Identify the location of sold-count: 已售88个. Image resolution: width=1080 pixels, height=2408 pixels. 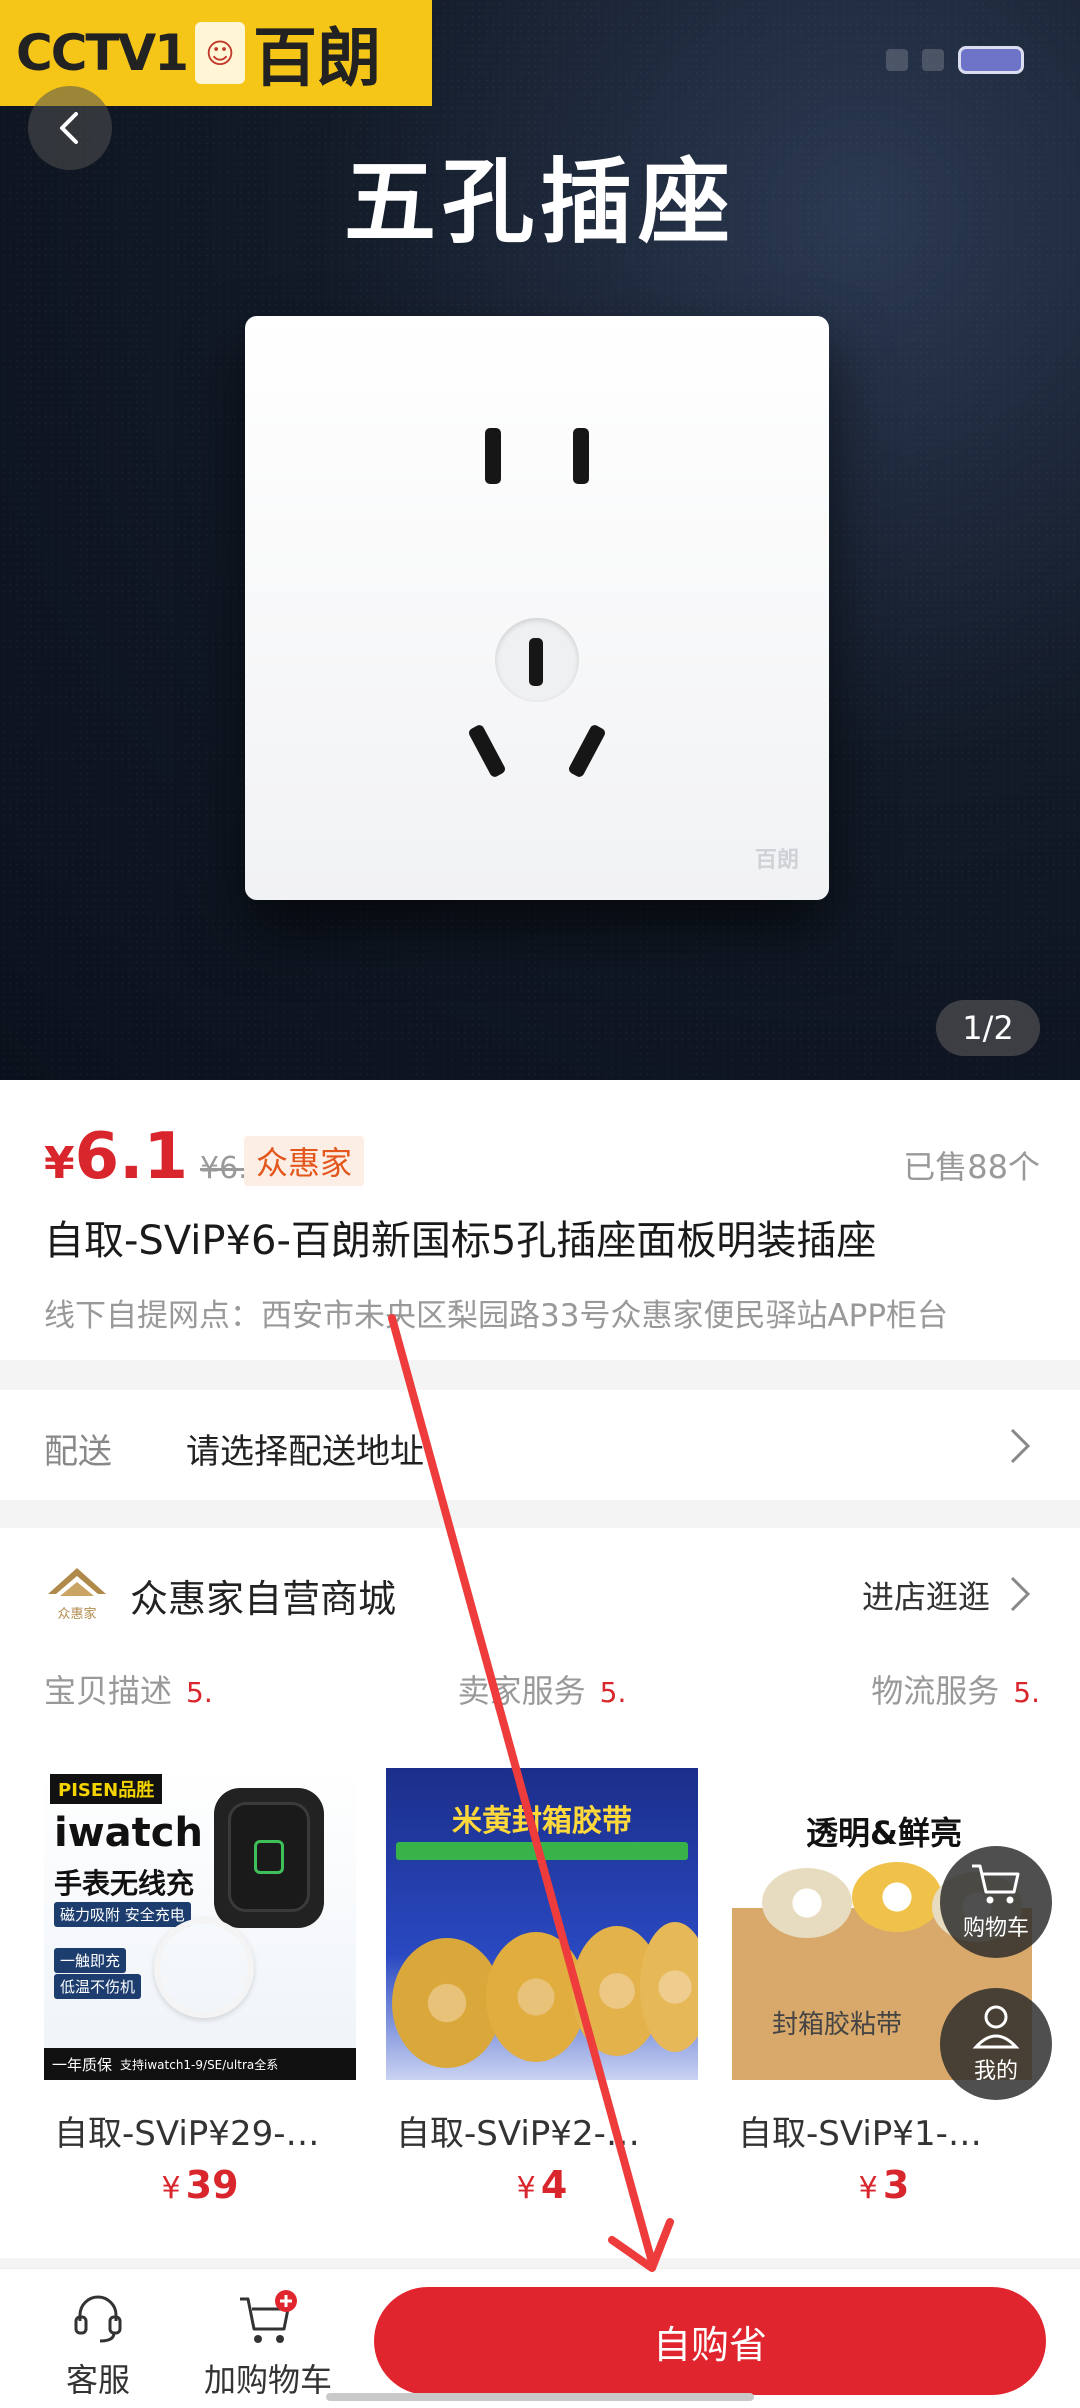
(971, 1167).